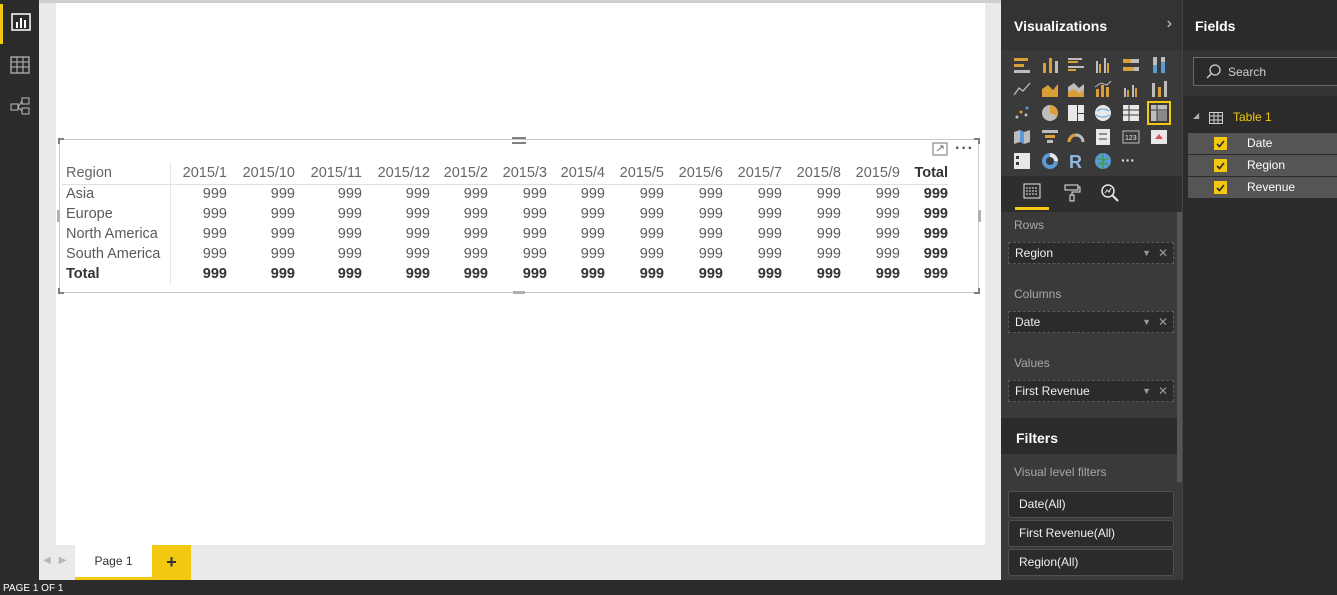 The height and width of the screenshot is (595, 1337). I want to click on column-header: 2015/10, so click(261, 173).